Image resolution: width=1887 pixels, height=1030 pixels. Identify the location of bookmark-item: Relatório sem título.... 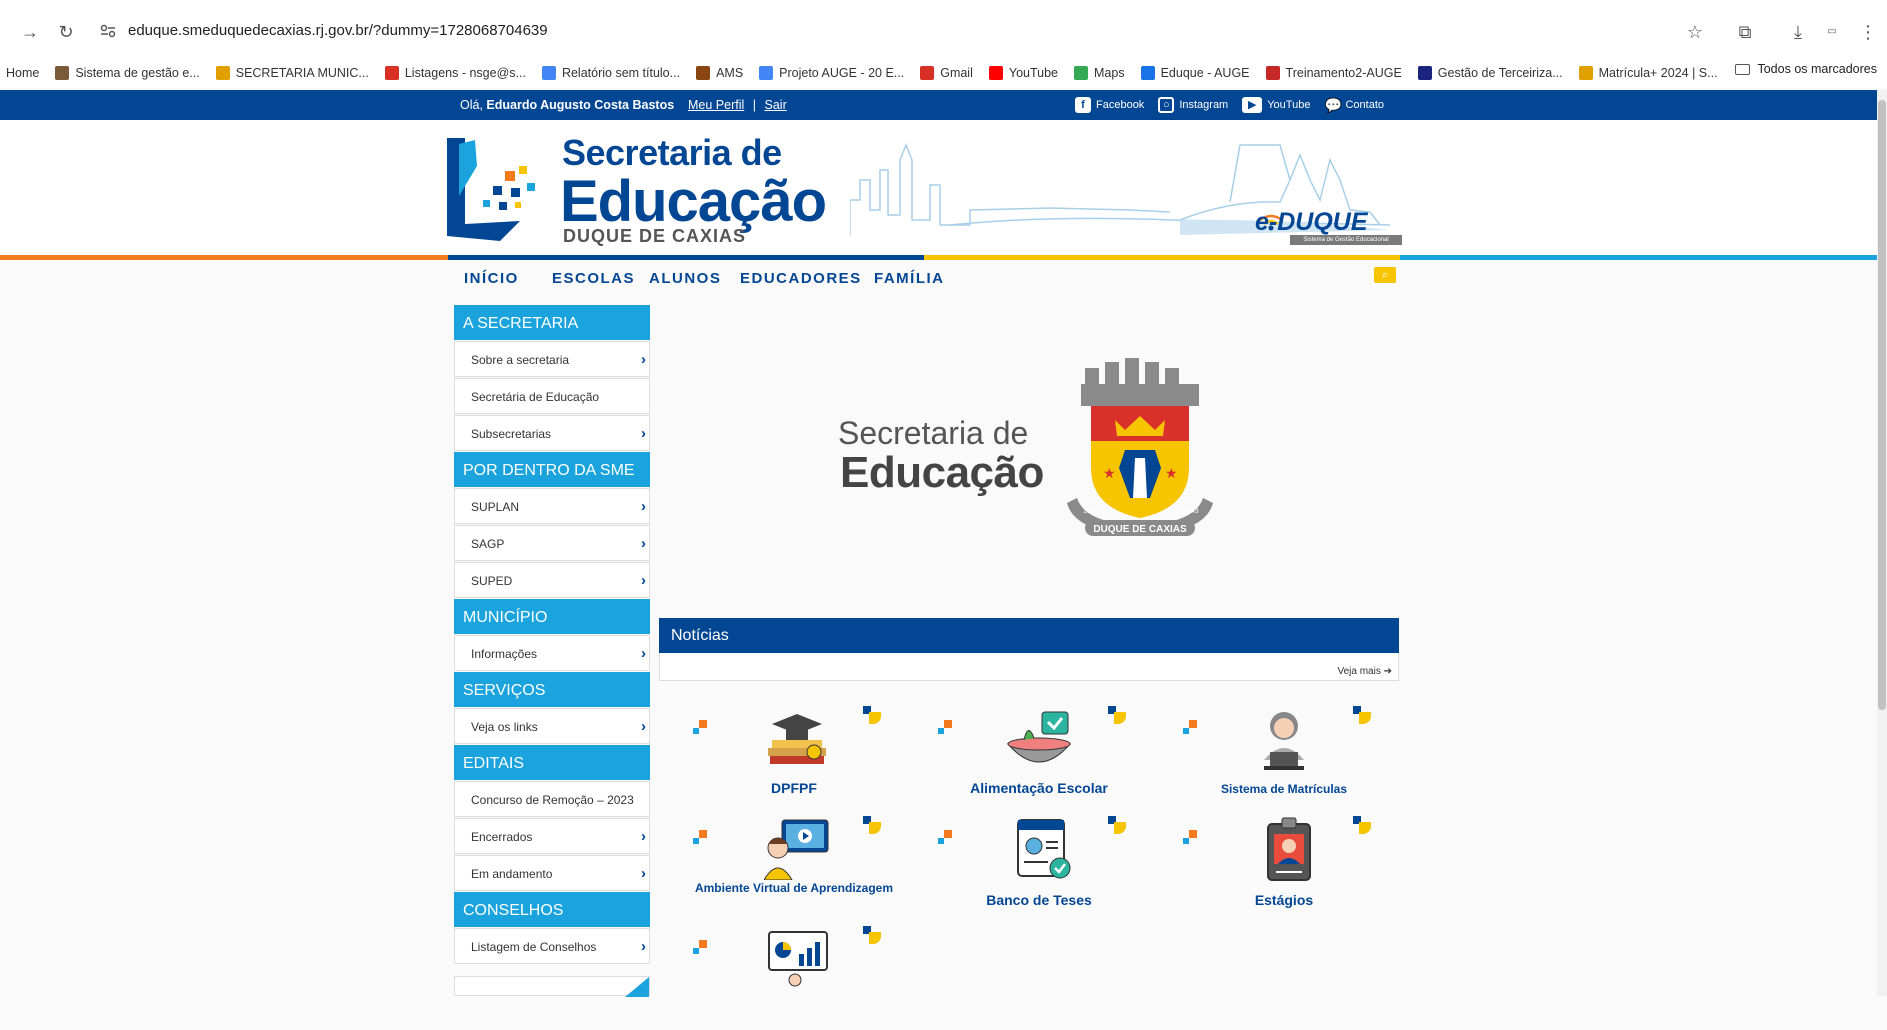
(610, 73).